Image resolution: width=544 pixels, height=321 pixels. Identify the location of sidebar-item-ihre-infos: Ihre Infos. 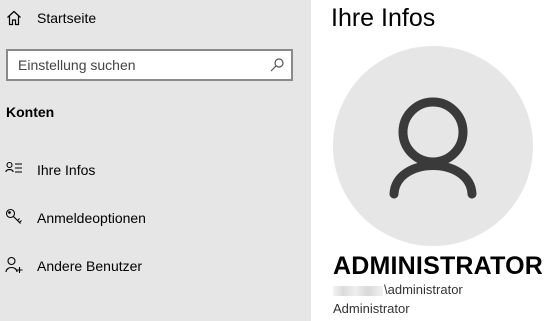
(155, 170).